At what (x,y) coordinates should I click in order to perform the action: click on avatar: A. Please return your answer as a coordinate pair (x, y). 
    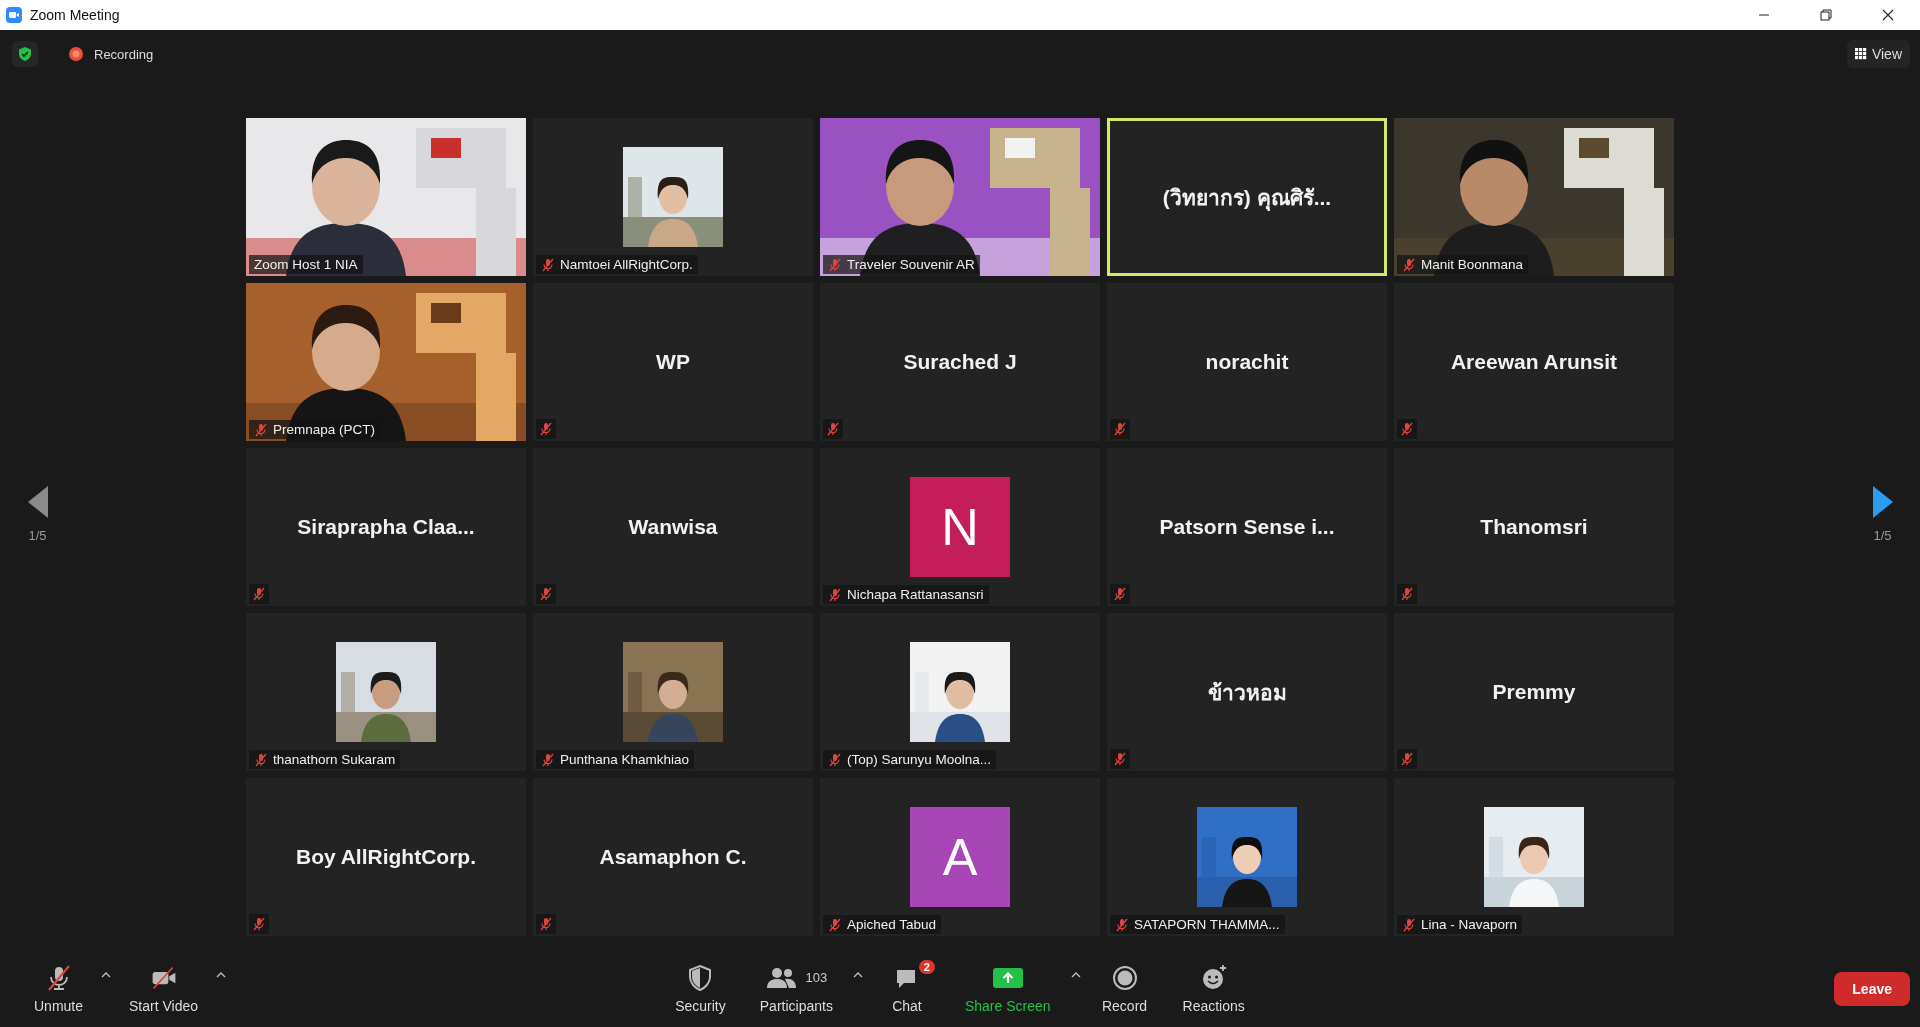
    Looking at the image, I should click on (960, 857).